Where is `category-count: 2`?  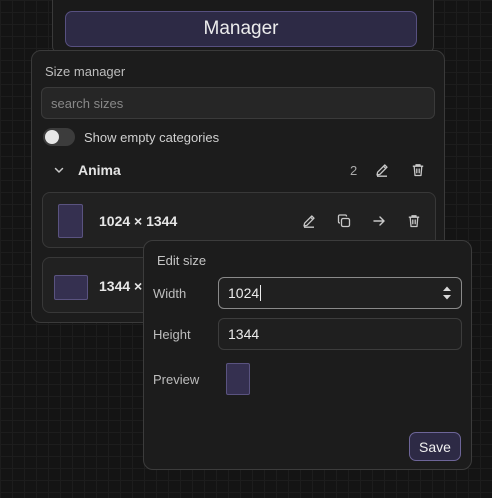 category-count: 2 is located at coordinates (354, 170).